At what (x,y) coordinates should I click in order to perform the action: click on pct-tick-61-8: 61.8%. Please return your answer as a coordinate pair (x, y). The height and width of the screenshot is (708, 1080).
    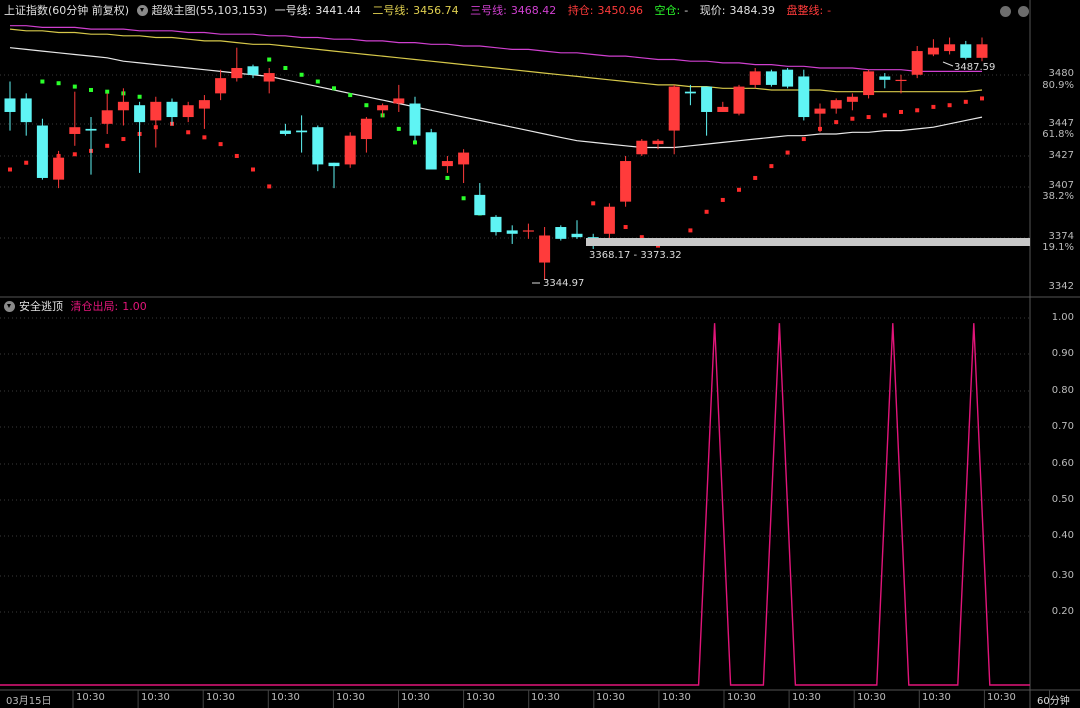
    Looking at the image, I should click on (1058, 134).